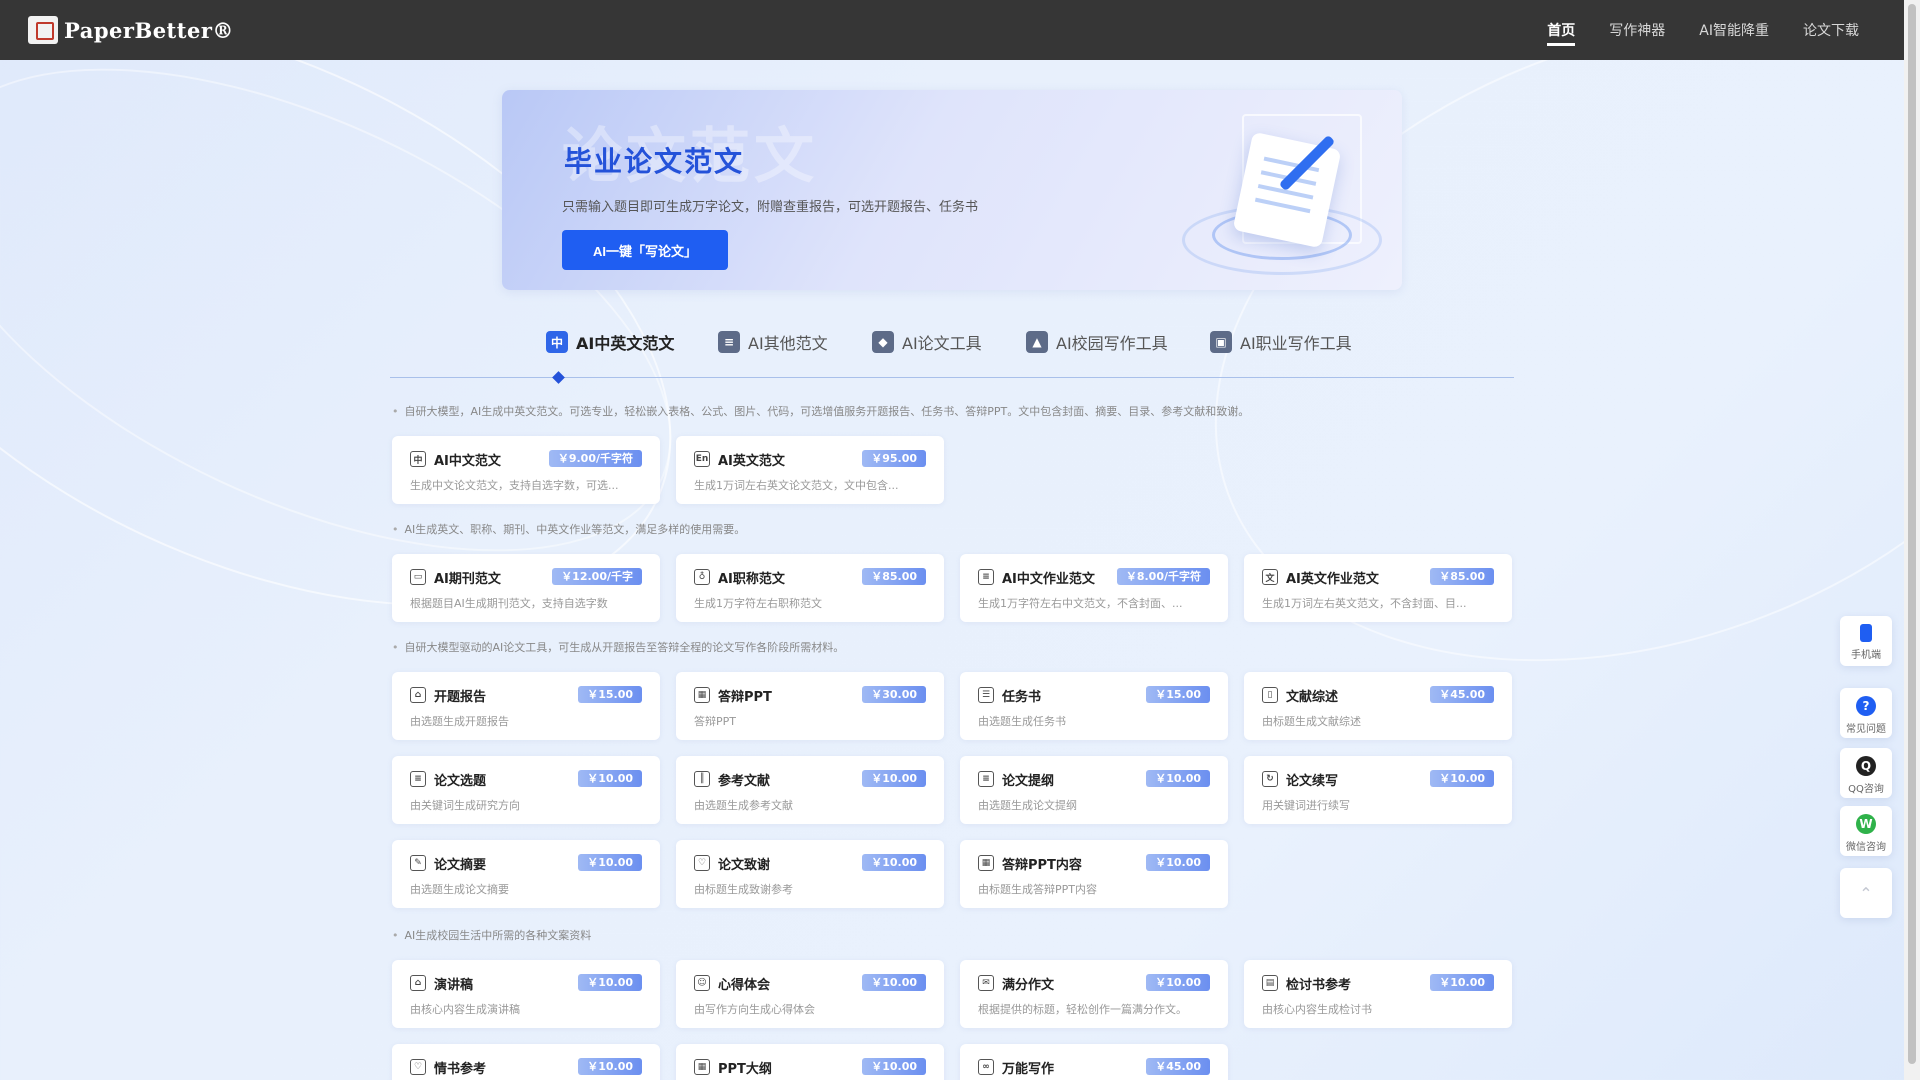 The width and height of the screenshot is (1920, 1080). What do you see at coordinates (1094, 1062) in the screenshot?
I see `tool-card: ∞ 万能写作 ￥45.00` at bounding box center [1094, 1062].